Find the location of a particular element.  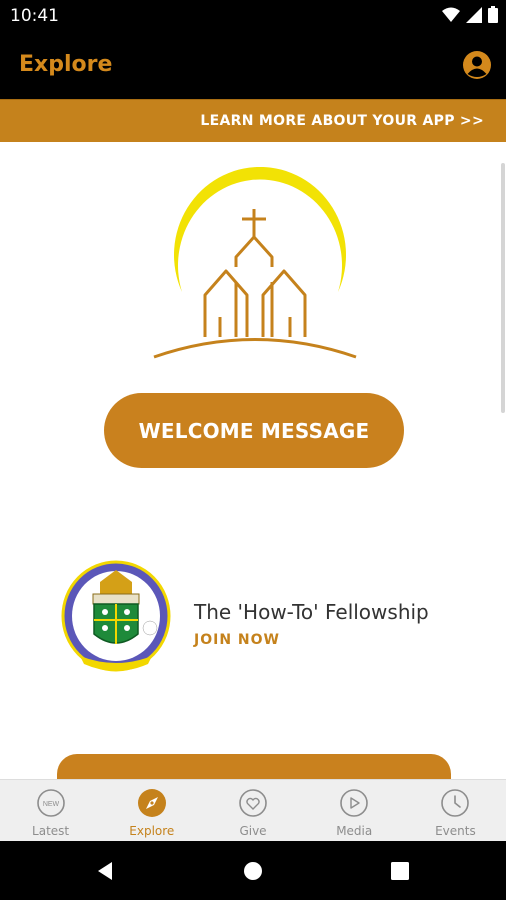

tab-label: Events is located at coordinates (455, 831).